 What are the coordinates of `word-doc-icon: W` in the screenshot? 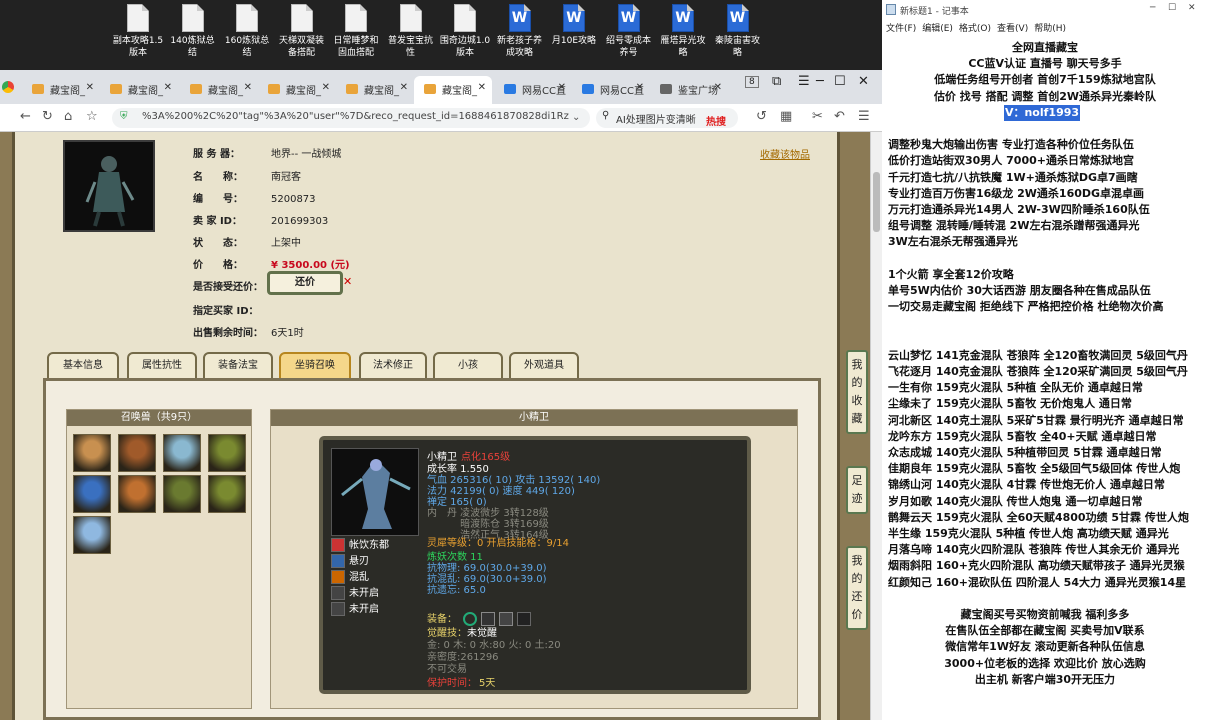 It's located at (574, 18).